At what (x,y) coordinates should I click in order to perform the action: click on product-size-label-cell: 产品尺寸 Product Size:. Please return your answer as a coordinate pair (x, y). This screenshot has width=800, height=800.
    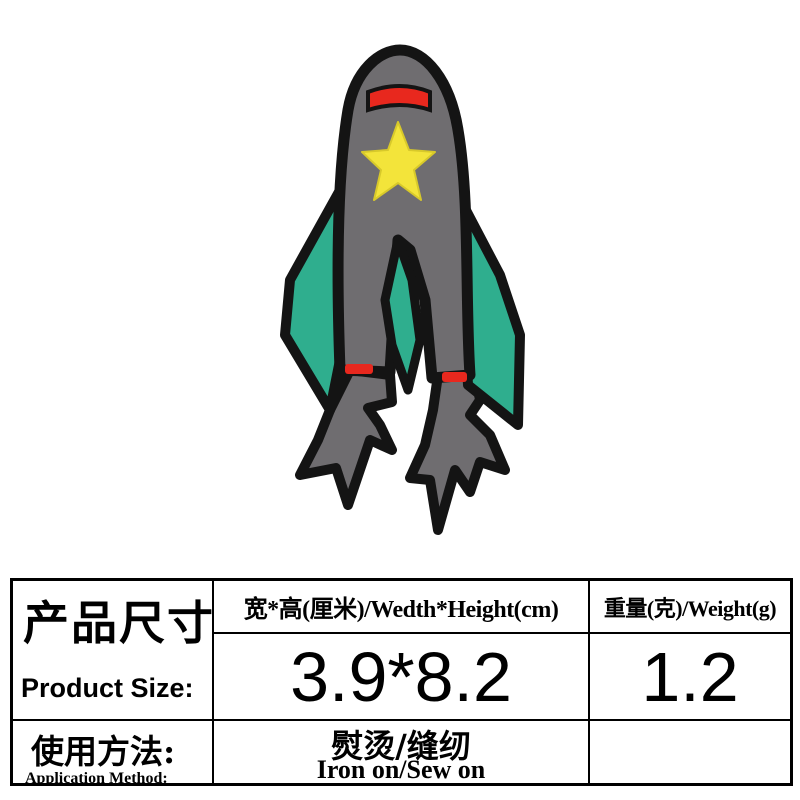
    Looking at the image, I should click on (113, 651).